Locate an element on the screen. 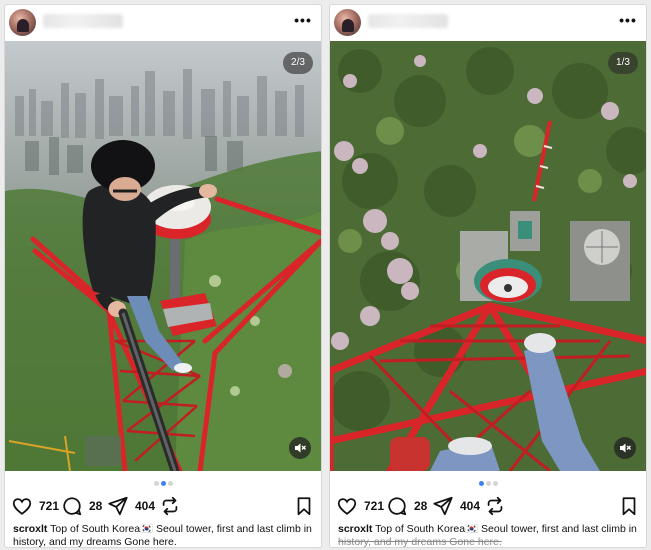  carousel-counter-badge: 2/3 is located at coordinates (298, 63).